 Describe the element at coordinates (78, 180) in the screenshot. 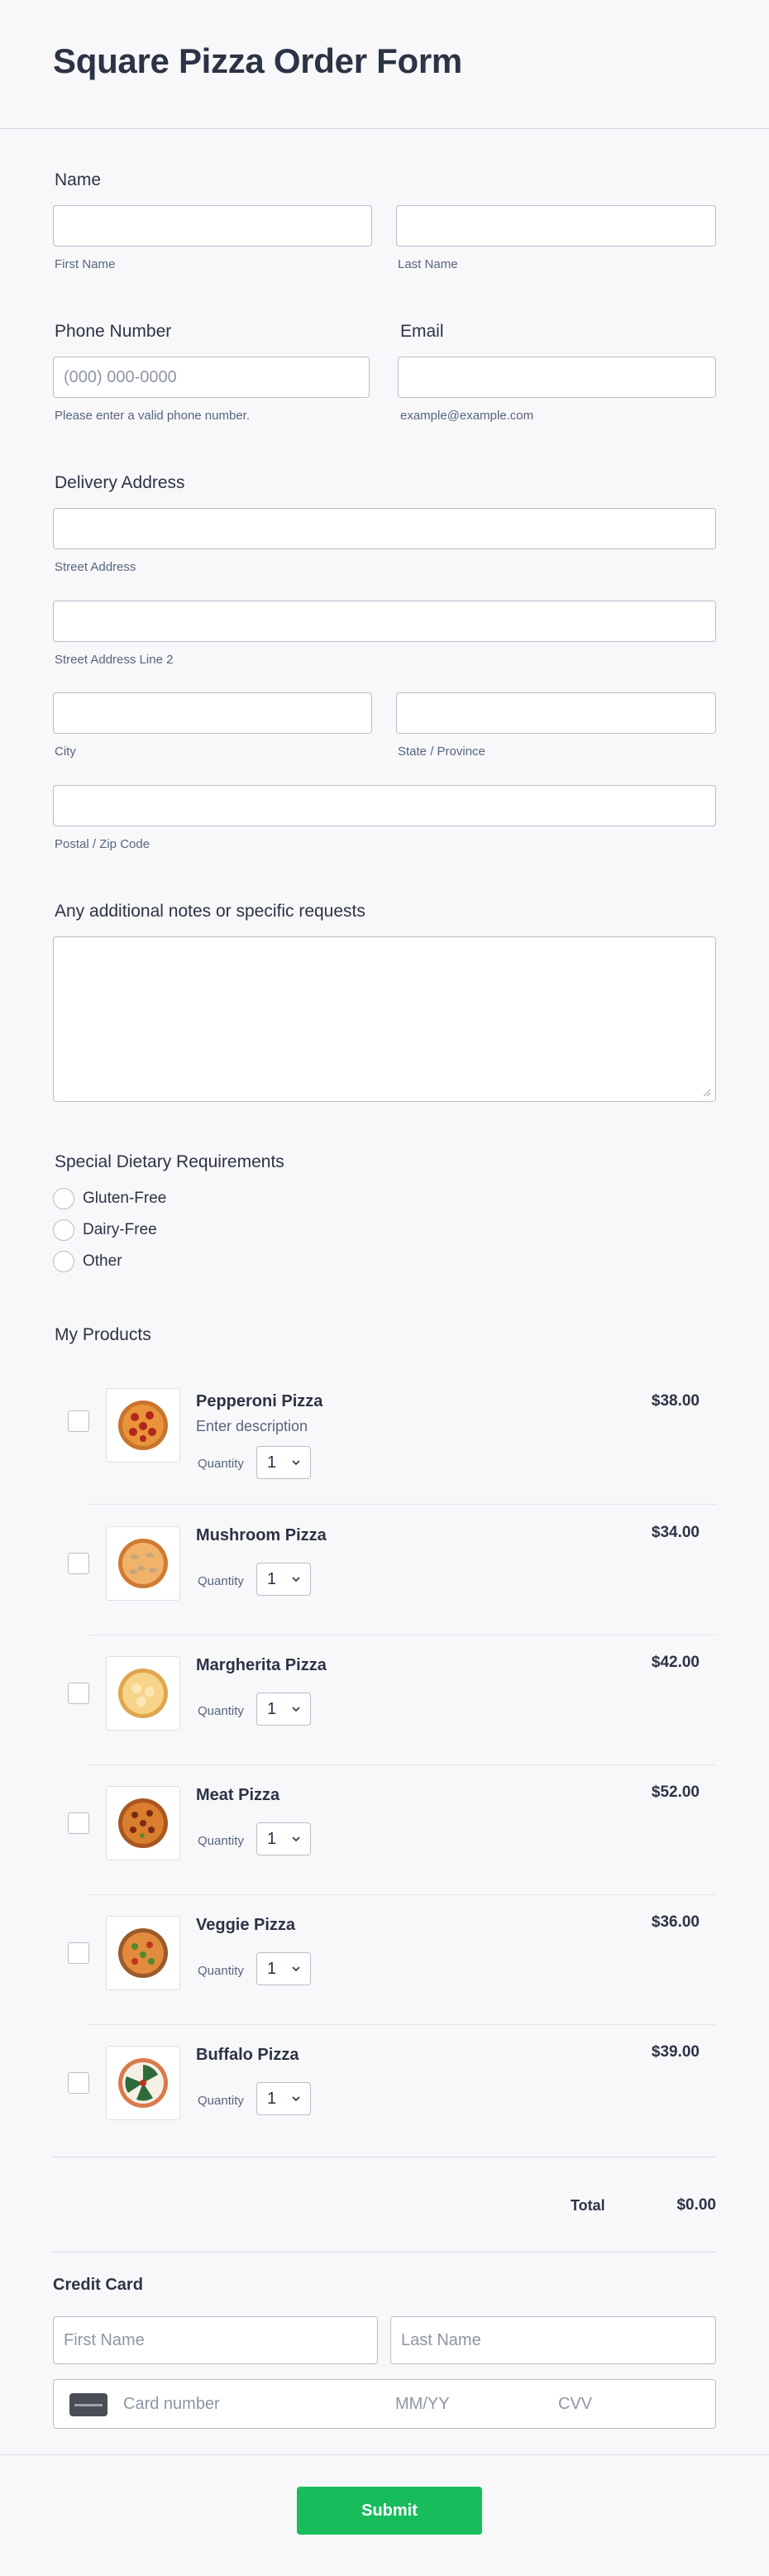

I see `name-label: Name` at that location.